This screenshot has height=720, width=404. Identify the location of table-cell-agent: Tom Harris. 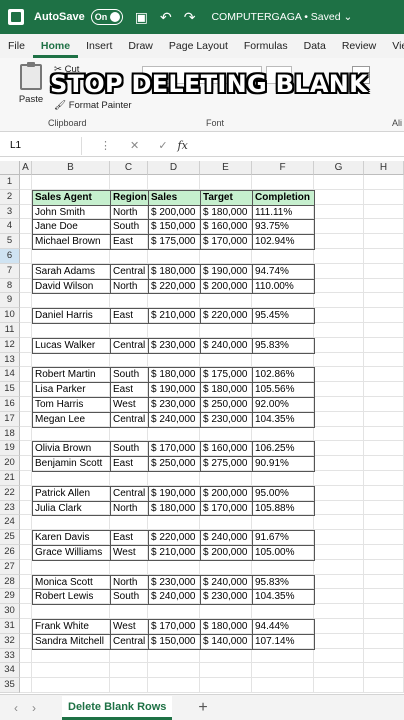
(71, 405).